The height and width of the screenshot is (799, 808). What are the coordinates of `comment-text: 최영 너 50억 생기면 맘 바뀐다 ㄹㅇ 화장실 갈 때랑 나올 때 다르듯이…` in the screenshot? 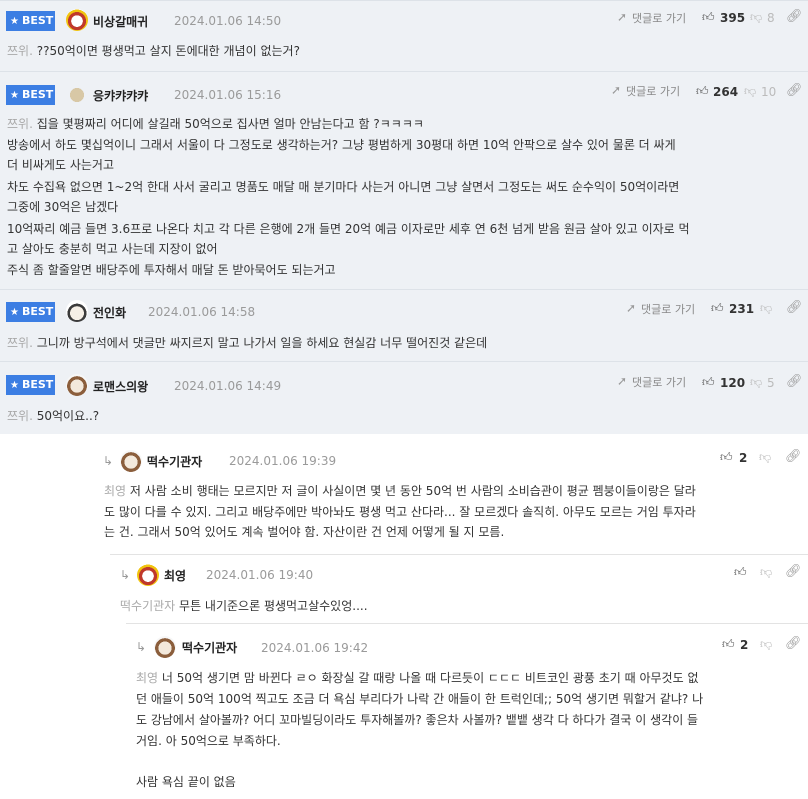 It's located at (417, 678).